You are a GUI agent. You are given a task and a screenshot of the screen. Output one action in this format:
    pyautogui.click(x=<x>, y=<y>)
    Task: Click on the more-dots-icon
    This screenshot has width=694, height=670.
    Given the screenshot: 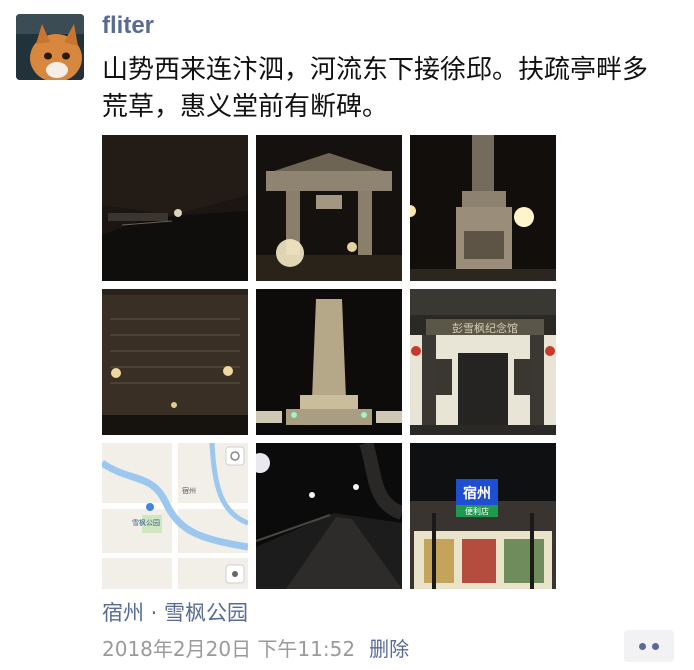 What is the action you would take?
    pyautogui.click(x=649, y=646)
    